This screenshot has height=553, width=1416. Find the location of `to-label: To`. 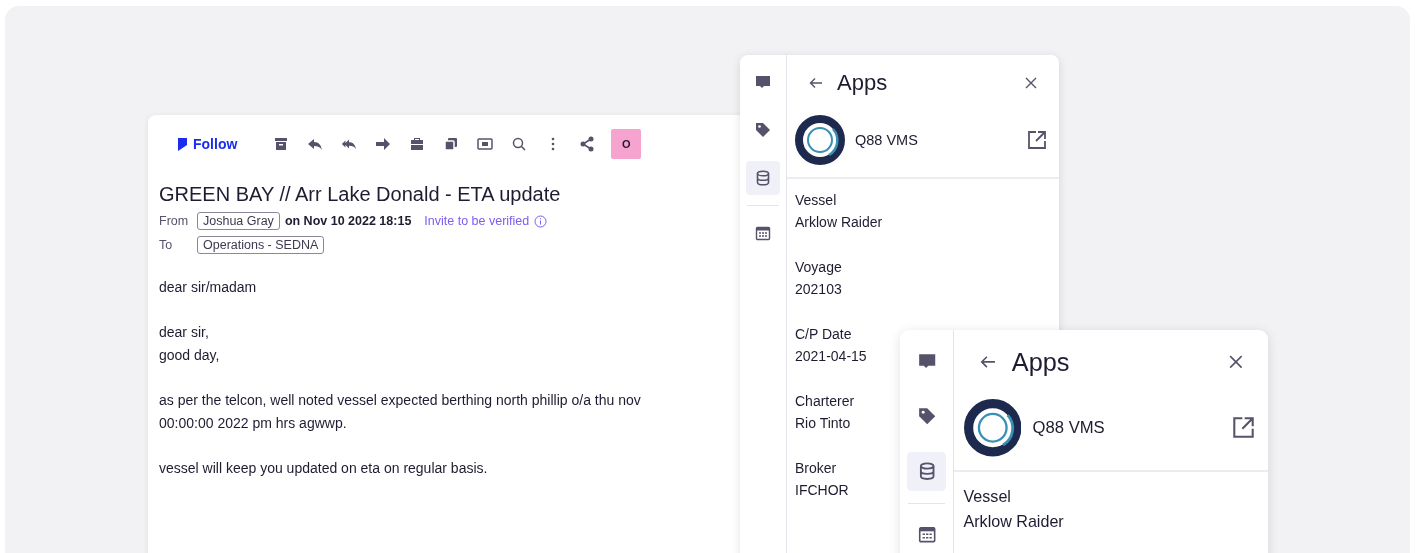

to-label: To is located at coordinates (166, 245).